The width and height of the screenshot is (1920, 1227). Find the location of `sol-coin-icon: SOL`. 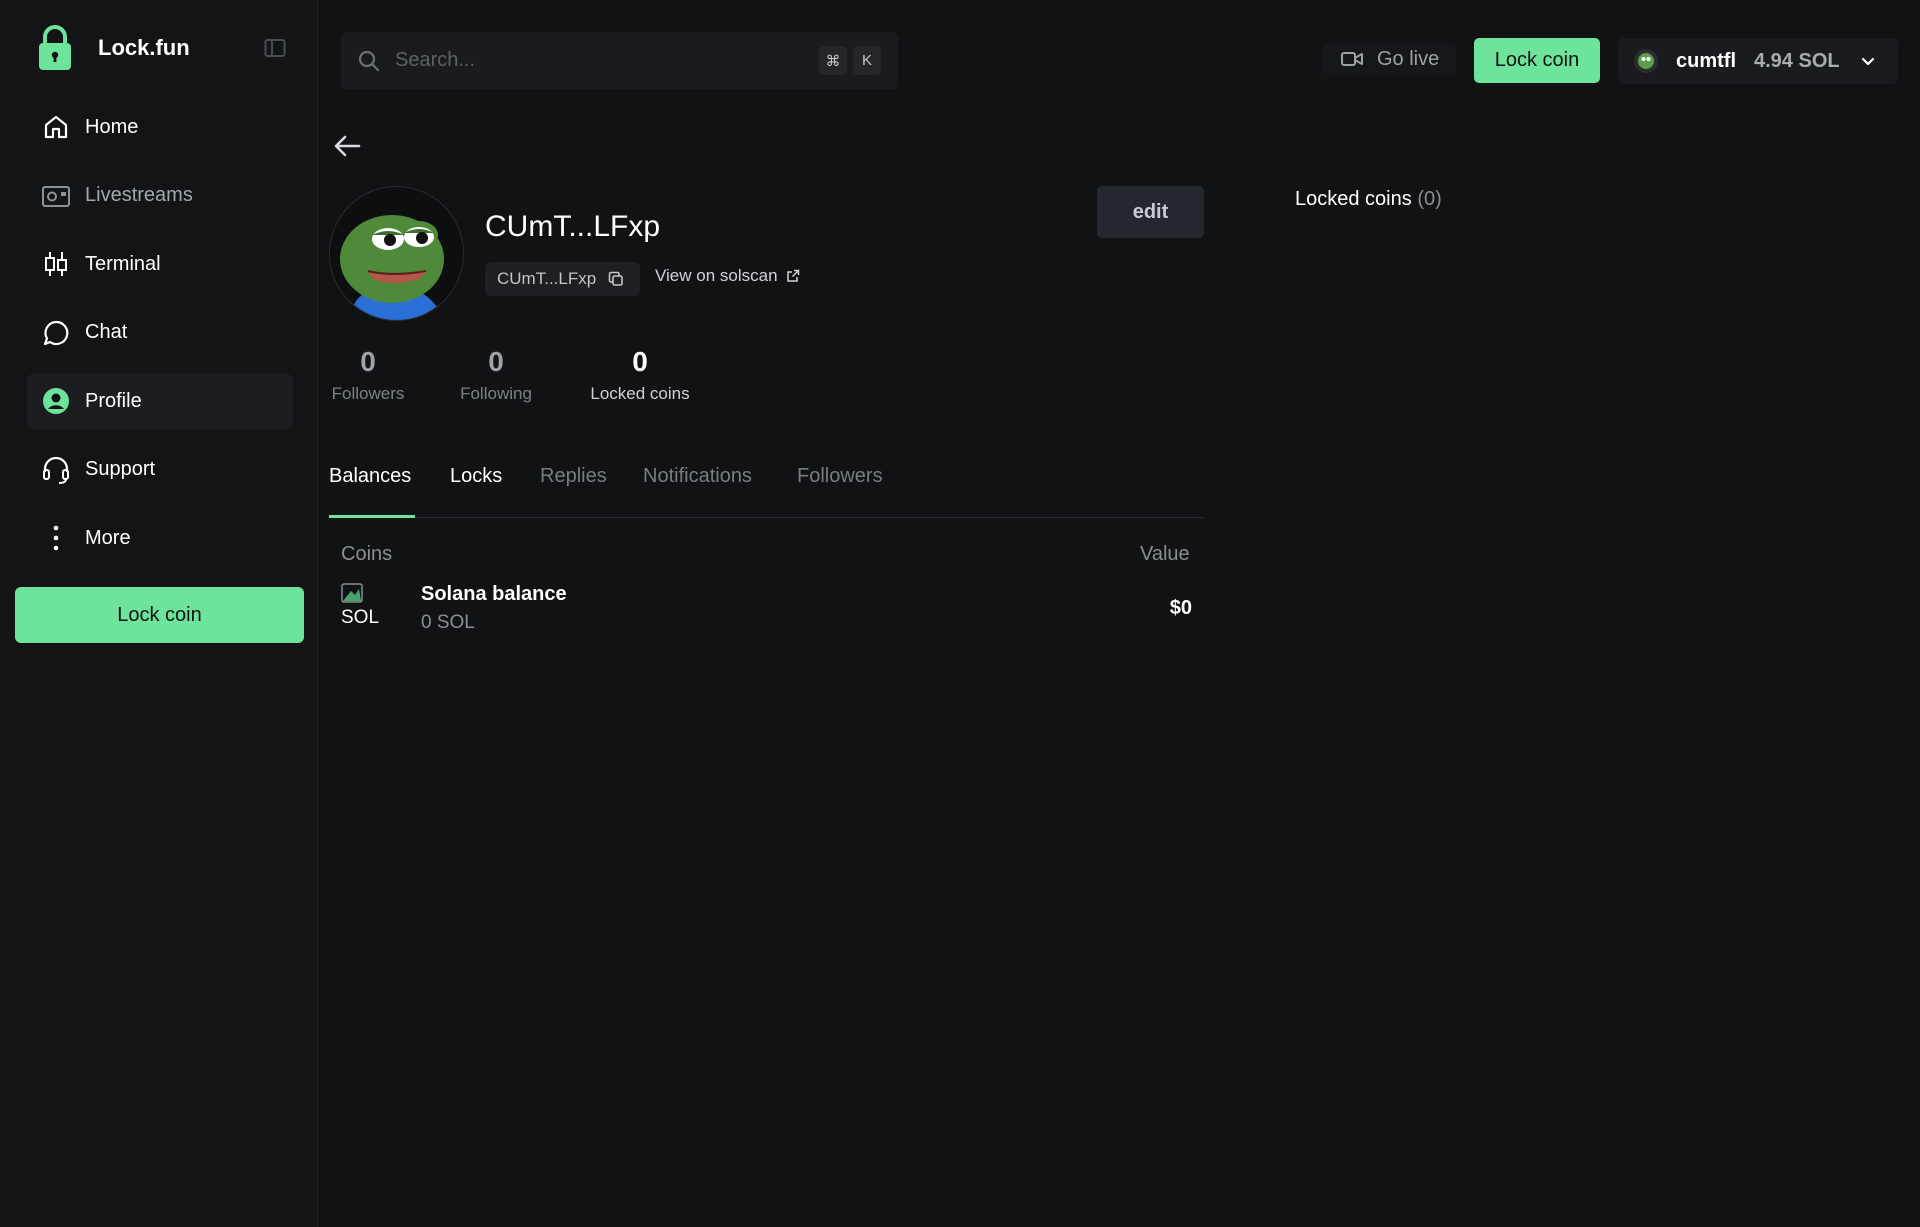

sol-coin-icon: SOL is located at coordinates (361, 606).